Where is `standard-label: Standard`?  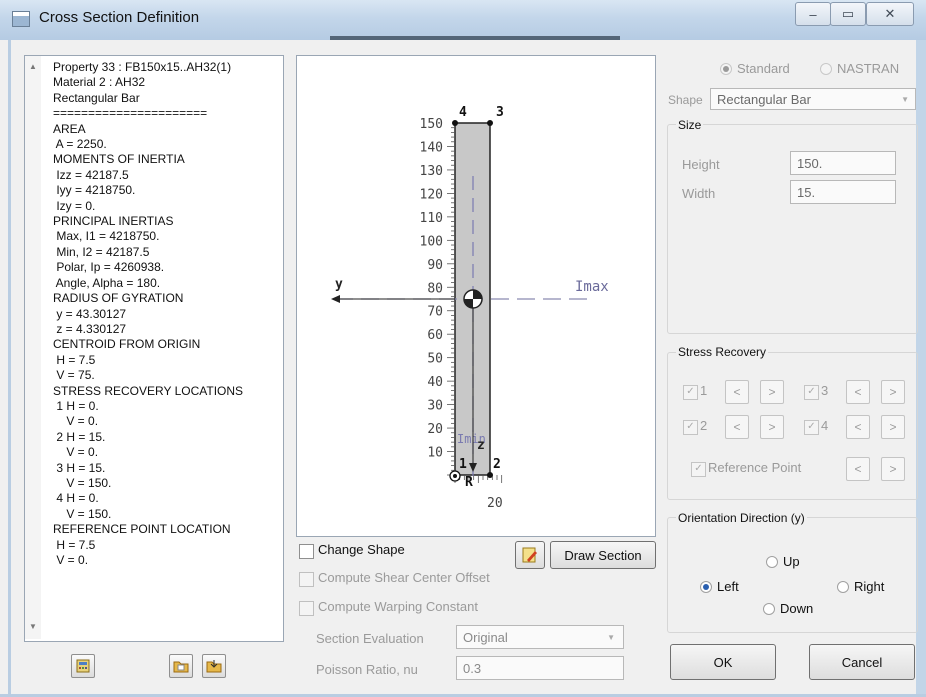
standard-label: Standard is located at coordinates (763, 68).